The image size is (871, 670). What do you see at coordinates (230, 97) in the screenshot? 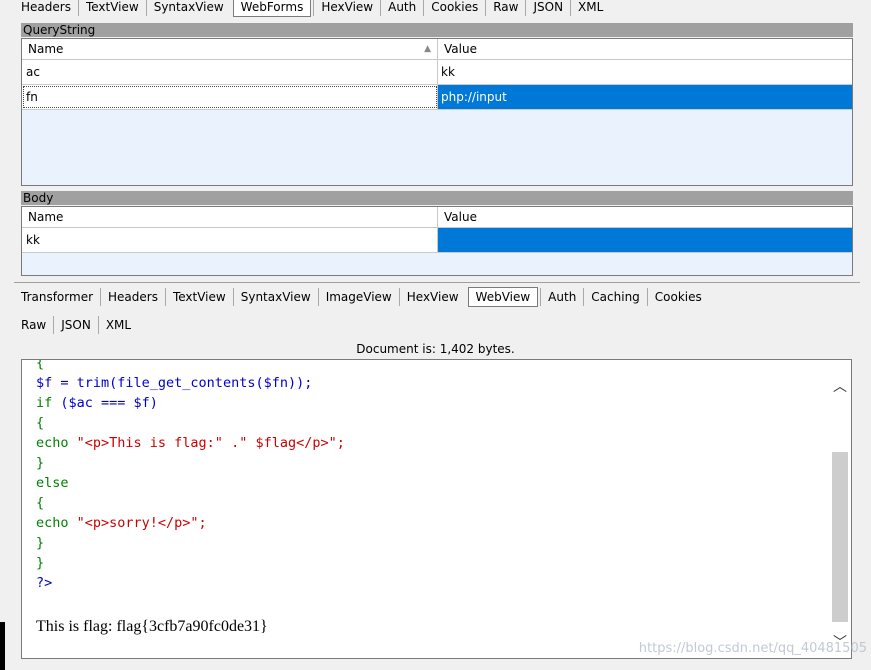
I see `param-name-cell: fn` at bounding box center [230, 97].